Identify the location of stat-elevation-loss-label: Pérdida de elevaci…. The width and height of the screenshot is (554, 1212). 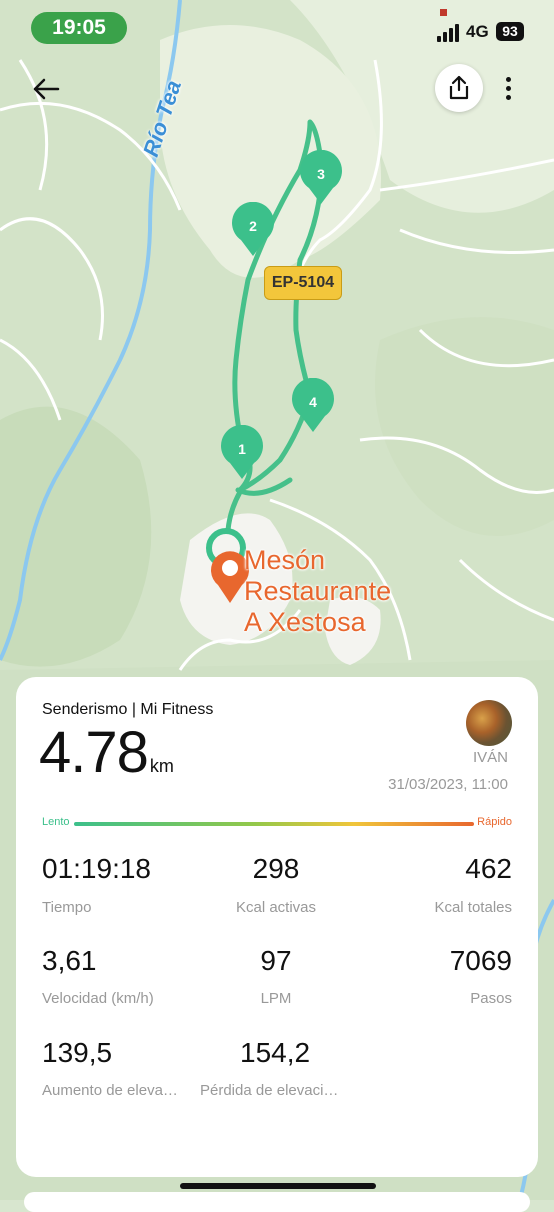
(269, 1090).